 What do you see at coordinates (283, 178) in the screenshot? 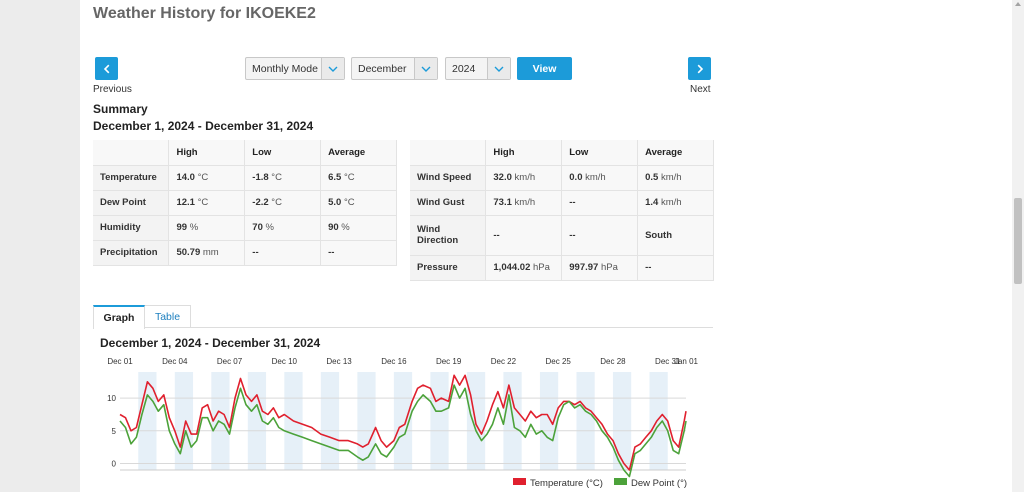
I see `table-cell: -1.8 °C` at bounding box center [283, 178].